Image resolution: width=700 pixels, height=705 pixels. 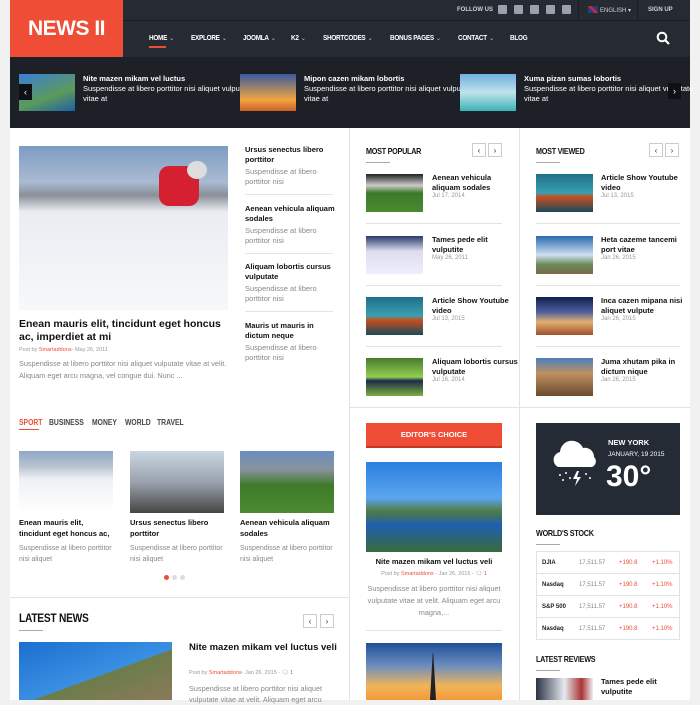 I want to click on most-popular-title: Tames pede elit vulputite, so click(x=475, y=244).